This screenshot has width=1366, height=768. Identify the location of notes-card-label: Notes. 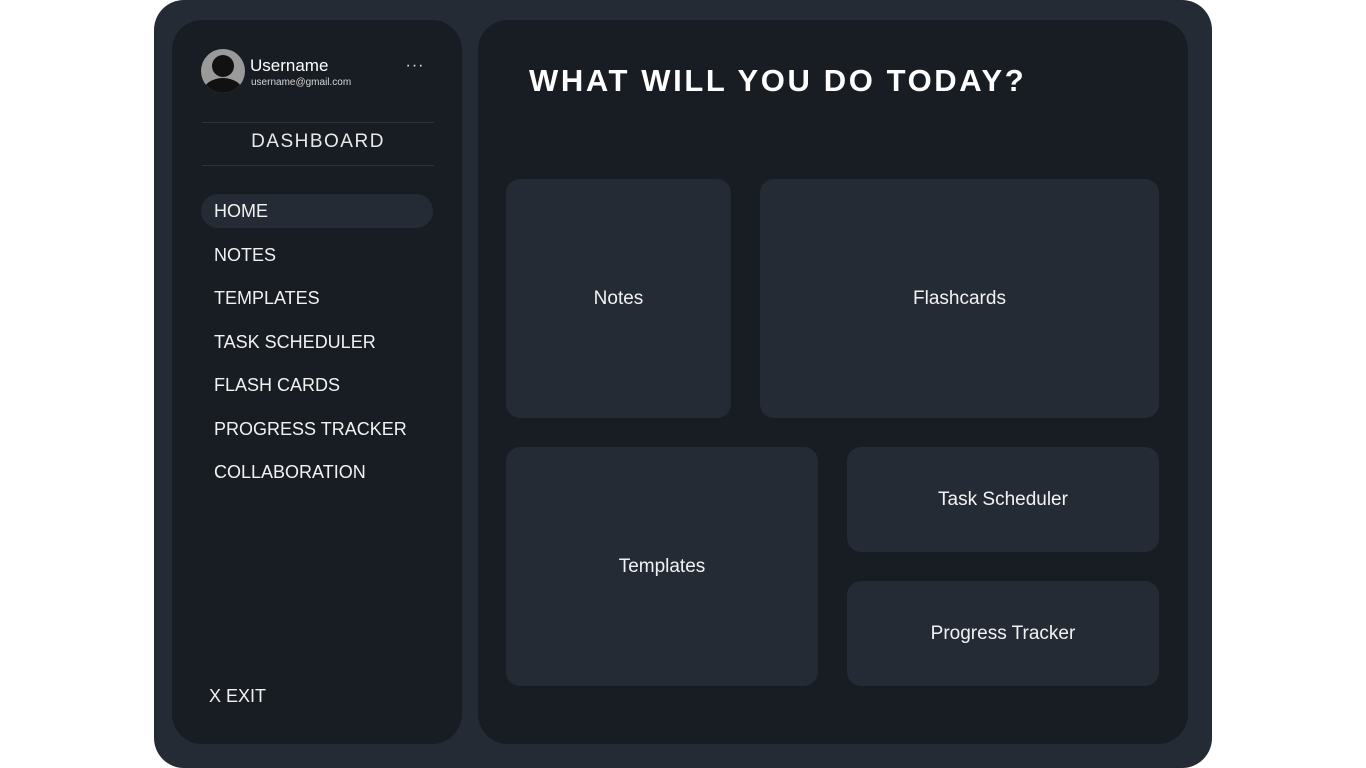
(618, 298).